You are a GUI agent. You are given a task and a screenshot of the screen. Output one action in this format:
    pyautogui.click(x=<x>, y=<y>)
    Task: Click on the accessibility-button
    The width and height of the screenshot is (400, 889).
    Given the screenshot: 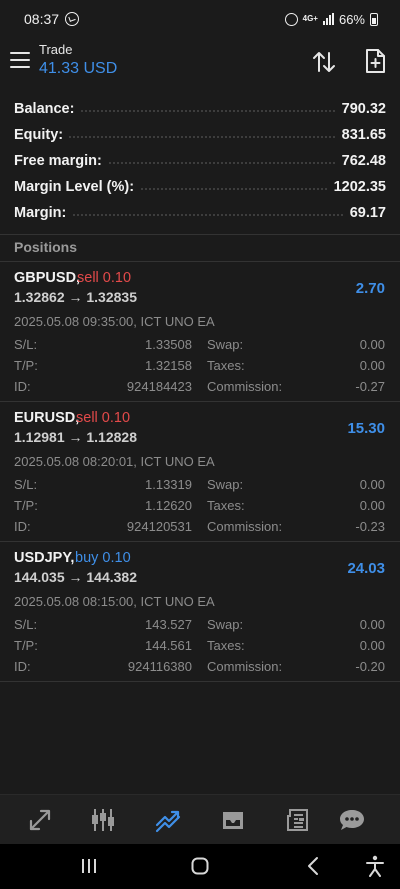 What is the action you would take?
    pyautogui.click(x=375, y=866)
    